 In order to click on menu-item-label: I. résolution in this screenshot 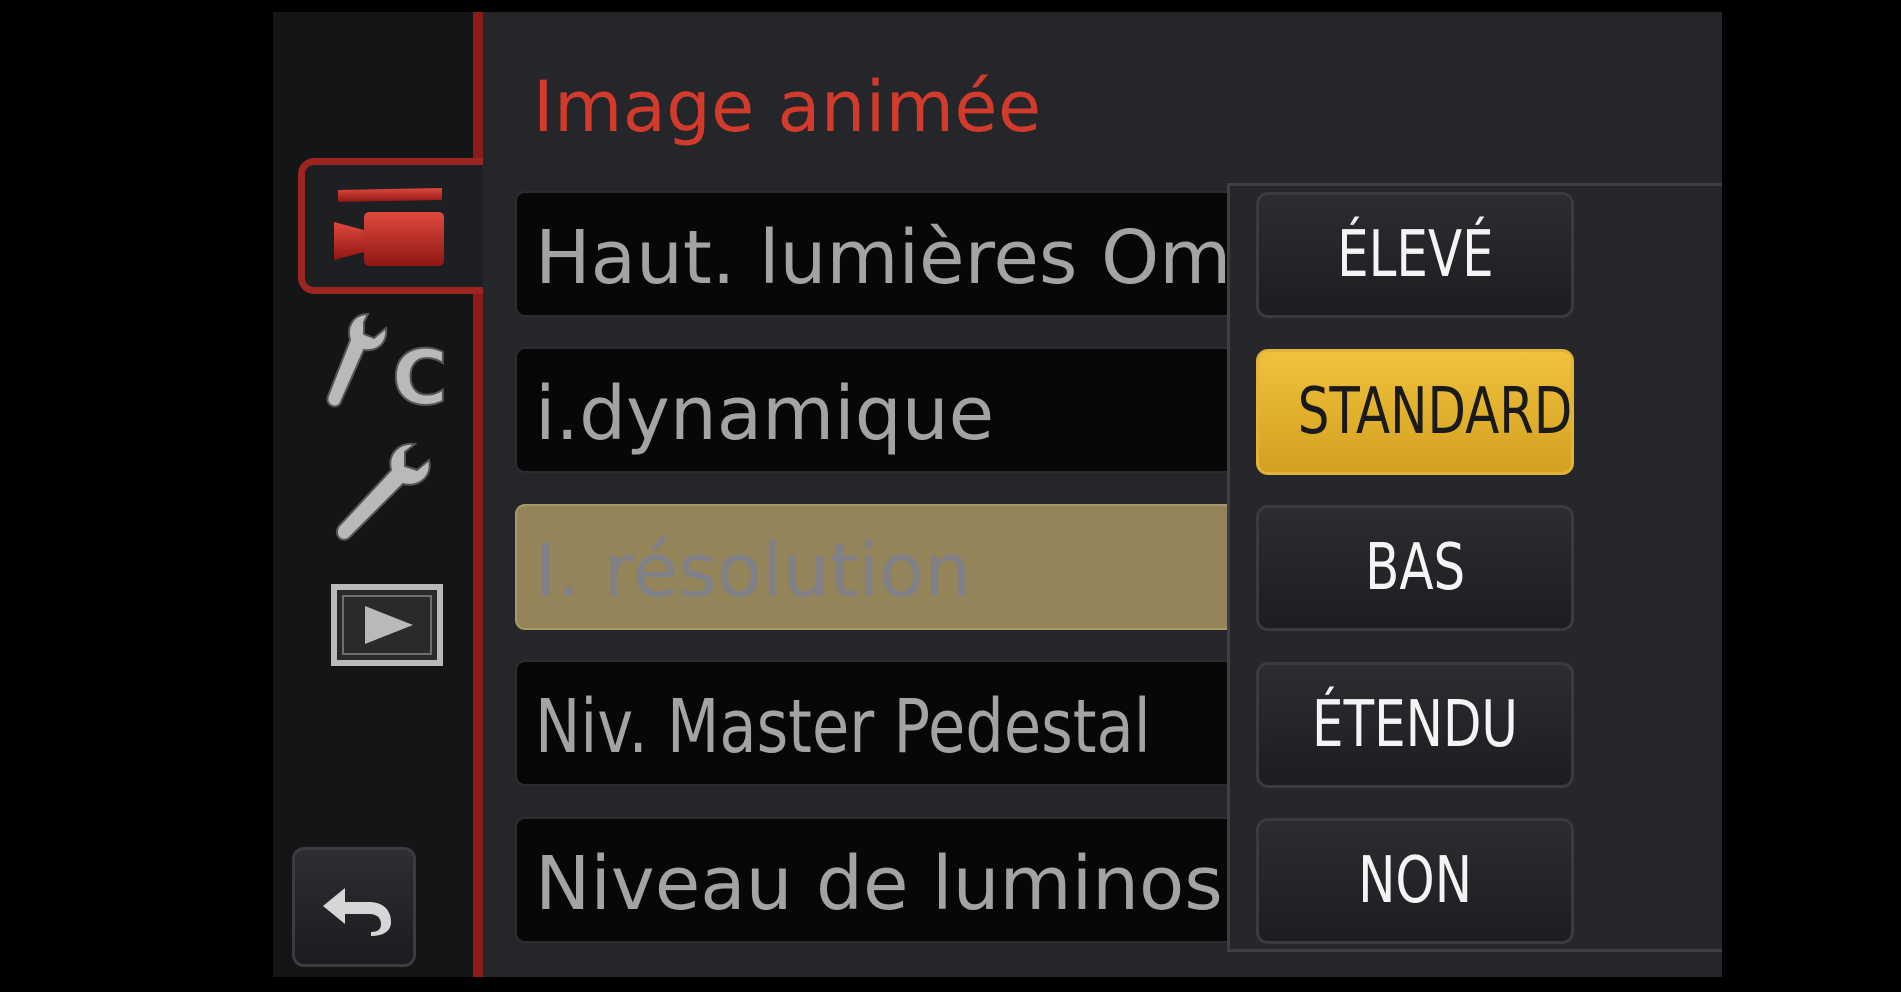, I will do `click(753, 571)`.